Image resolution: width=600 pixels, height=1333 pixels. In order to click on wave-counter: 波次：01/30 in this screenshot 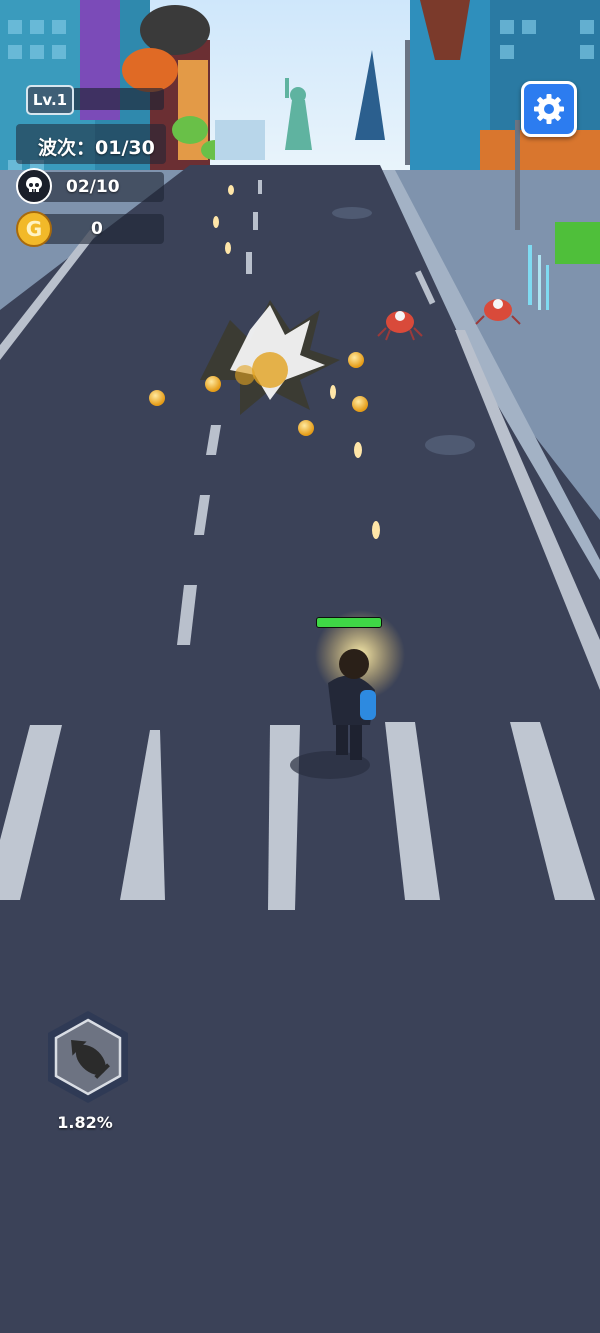, I will do `click(96, 148)`.